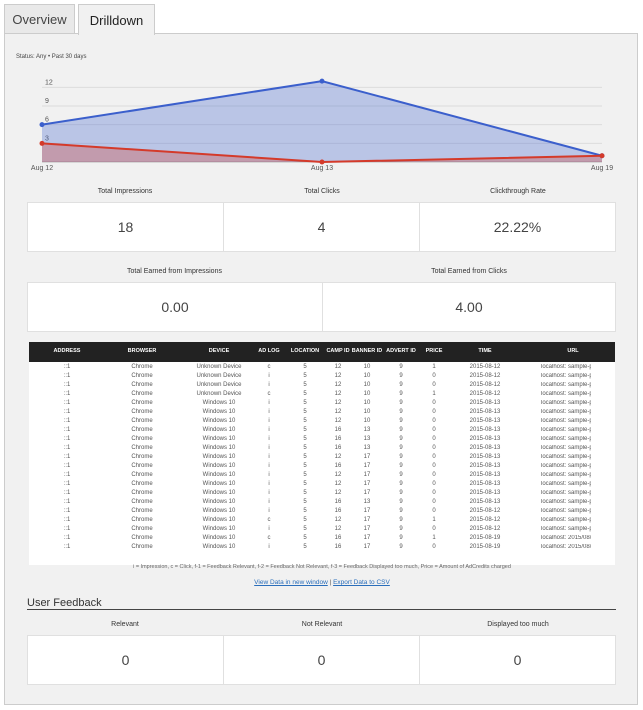 The width and height of the screenshot is (643, 710). I want to click on clickthrough-rate-label: Clickthrough Rate, so click(518, 191).